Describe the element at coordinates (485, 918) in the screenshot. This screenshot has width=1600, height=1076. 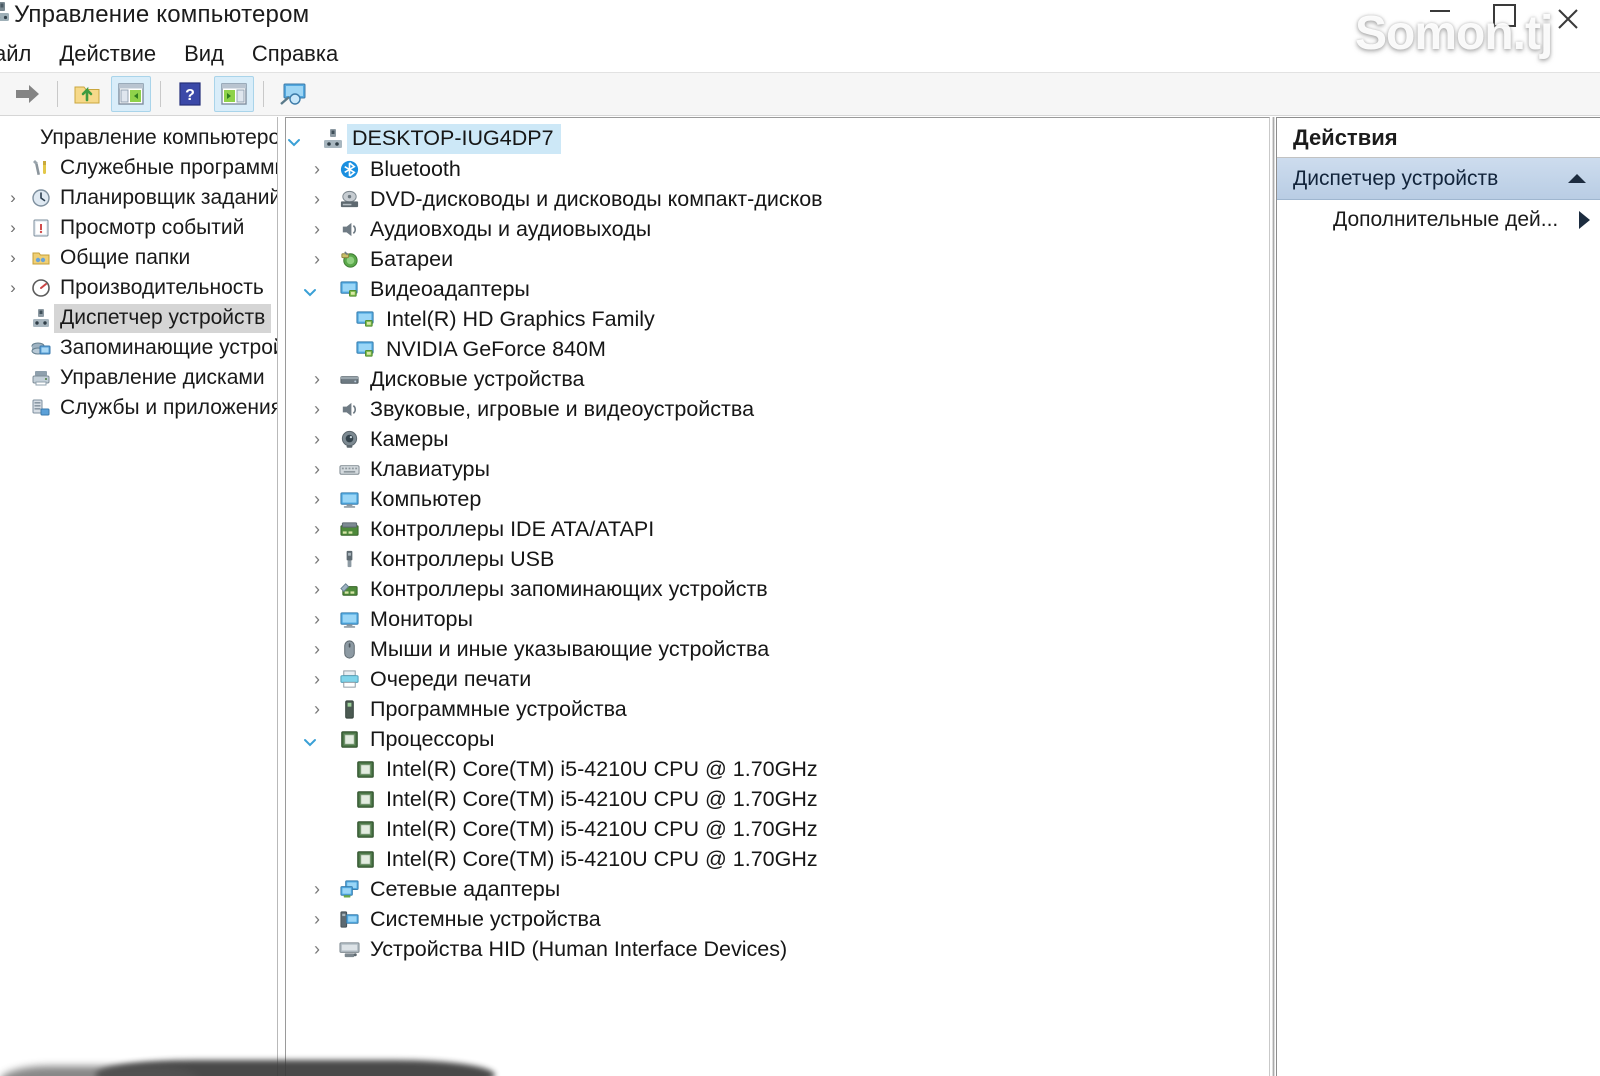
I see `device-node-label: Системные устройства` at that location.